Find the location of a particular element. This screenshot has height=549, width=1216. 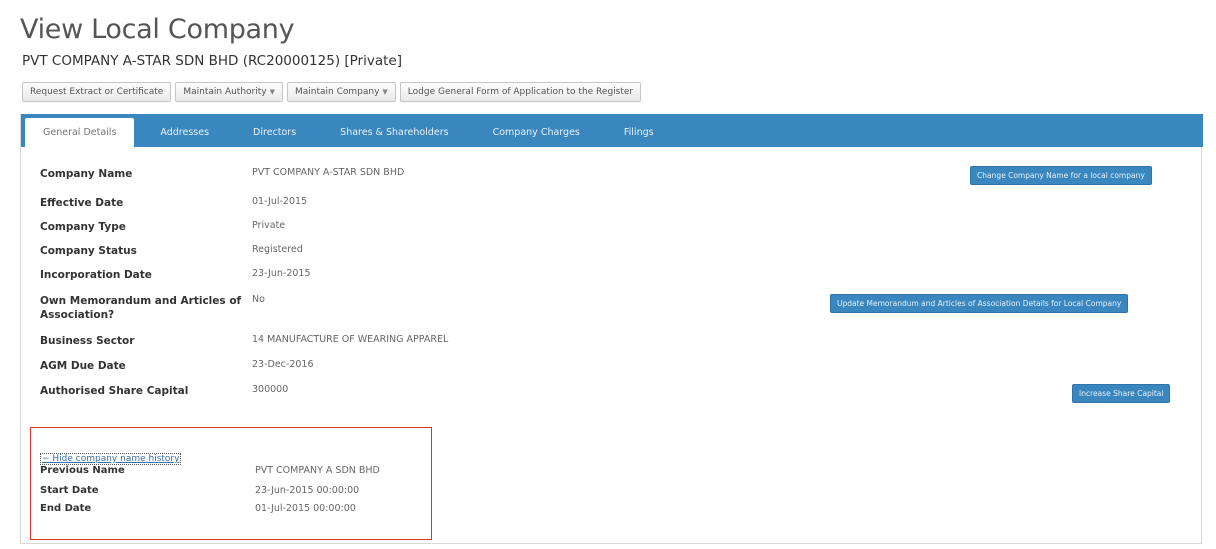

field-label: Company Name is located at coordinates (86, 174).